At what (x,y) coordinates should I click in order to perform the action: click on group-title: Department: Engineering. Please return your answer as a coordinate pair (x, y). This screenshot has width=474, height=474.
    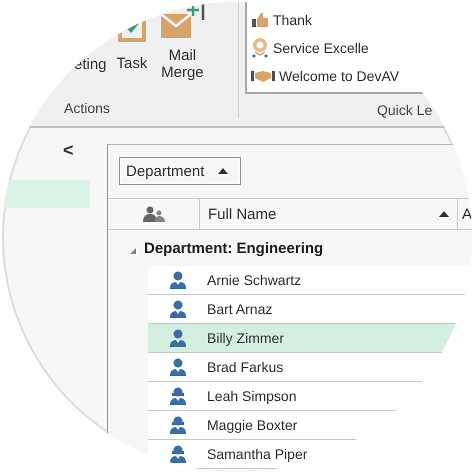
    Looking at the image, I should click on (234, 248).